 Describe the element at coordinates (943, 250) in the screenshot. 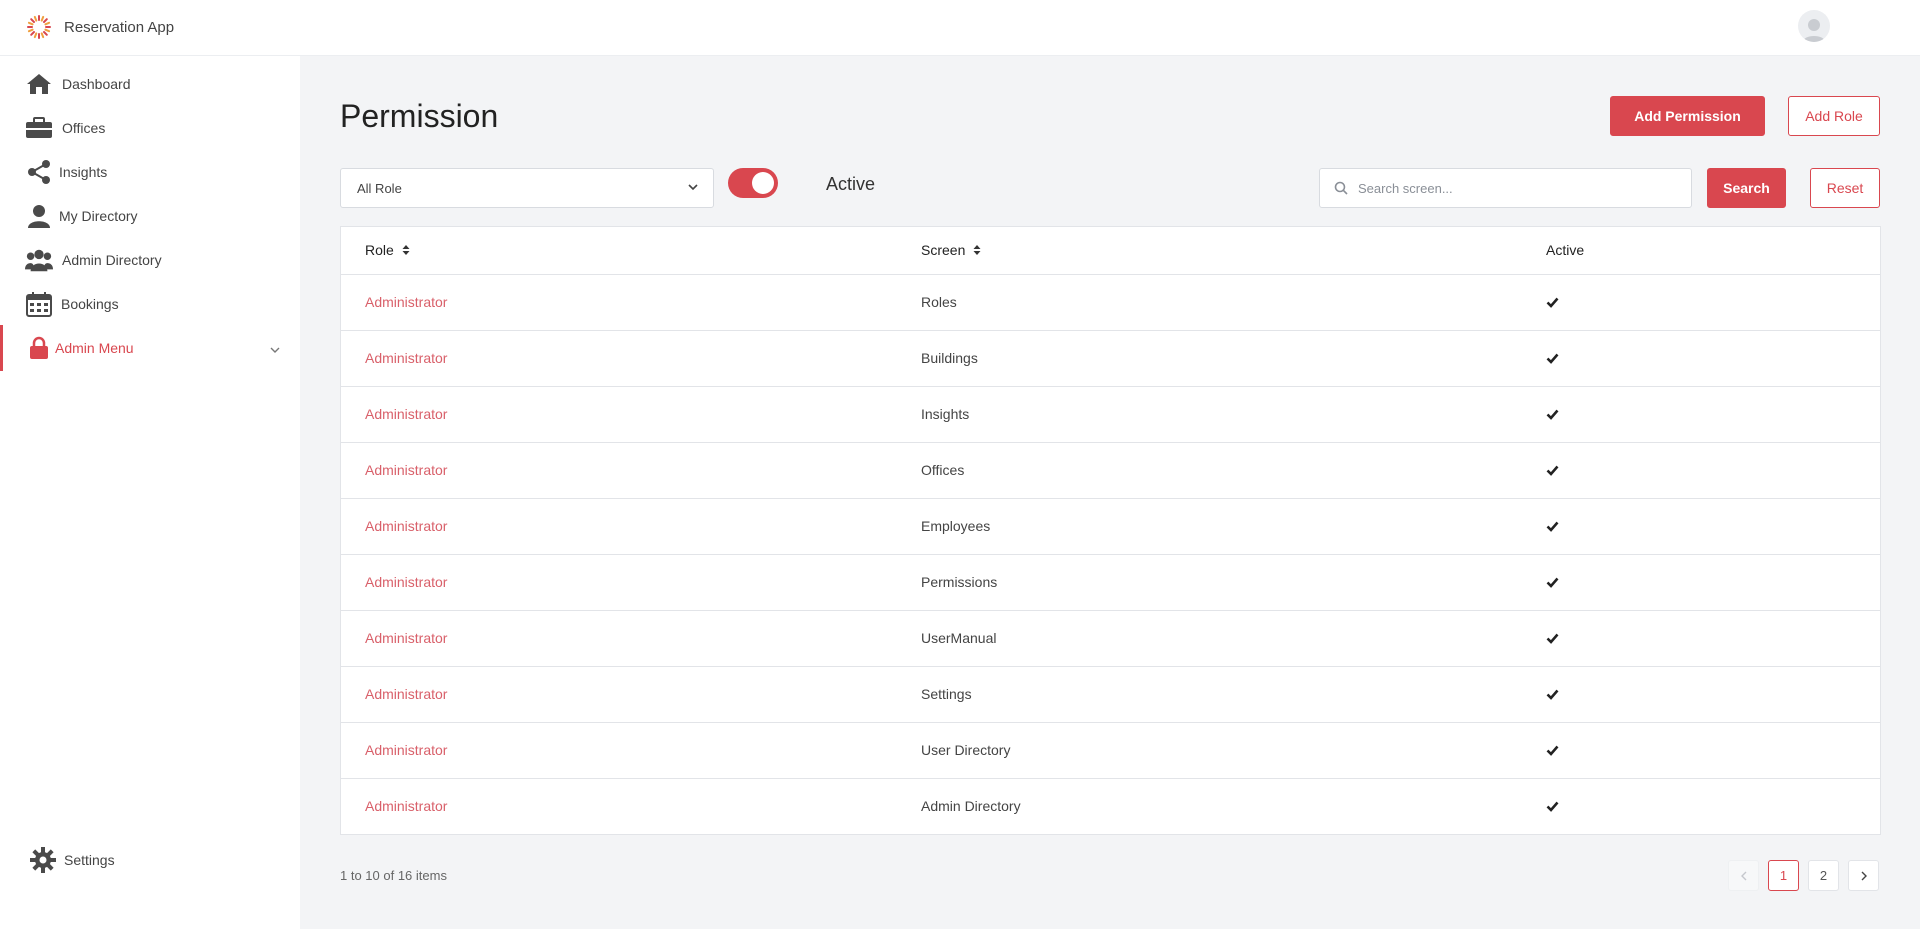

I see `column-label: Screen` at that location.